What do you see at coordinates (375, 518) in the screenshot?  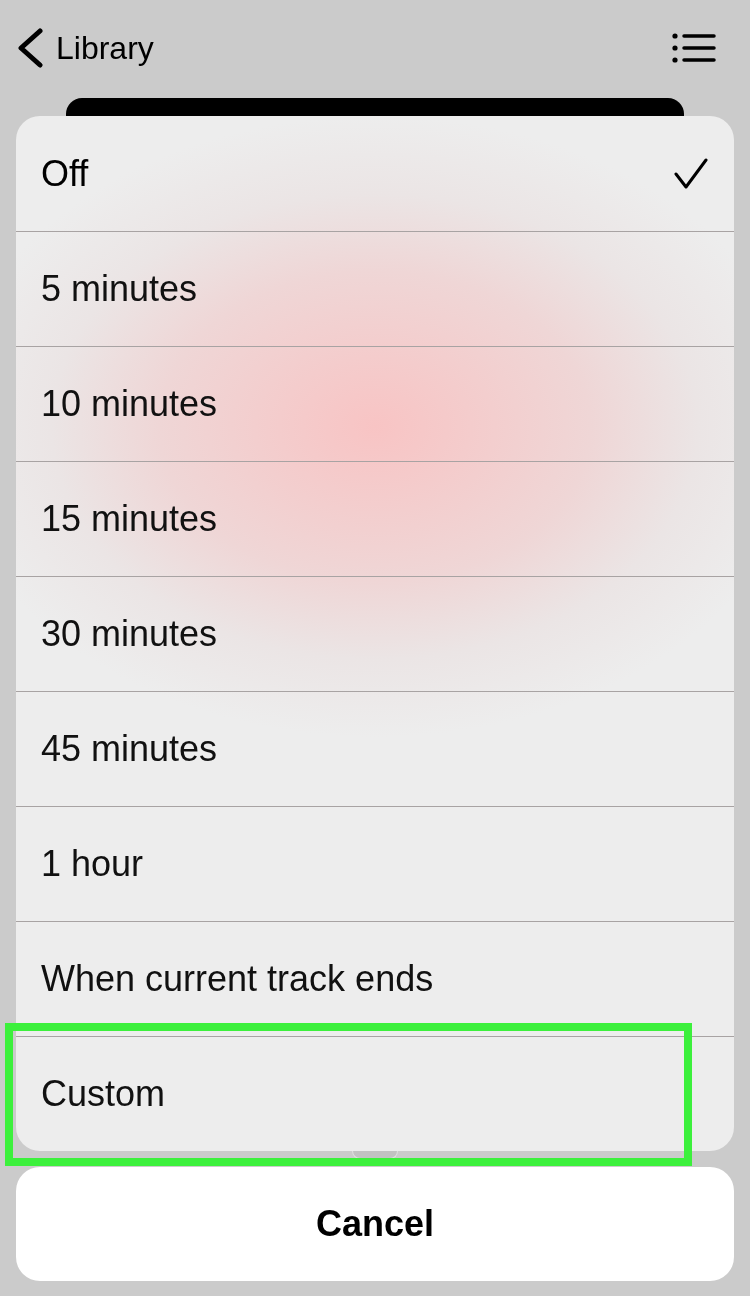 I see `timer-option: 15 minutes` at bounding box center [375, 518].